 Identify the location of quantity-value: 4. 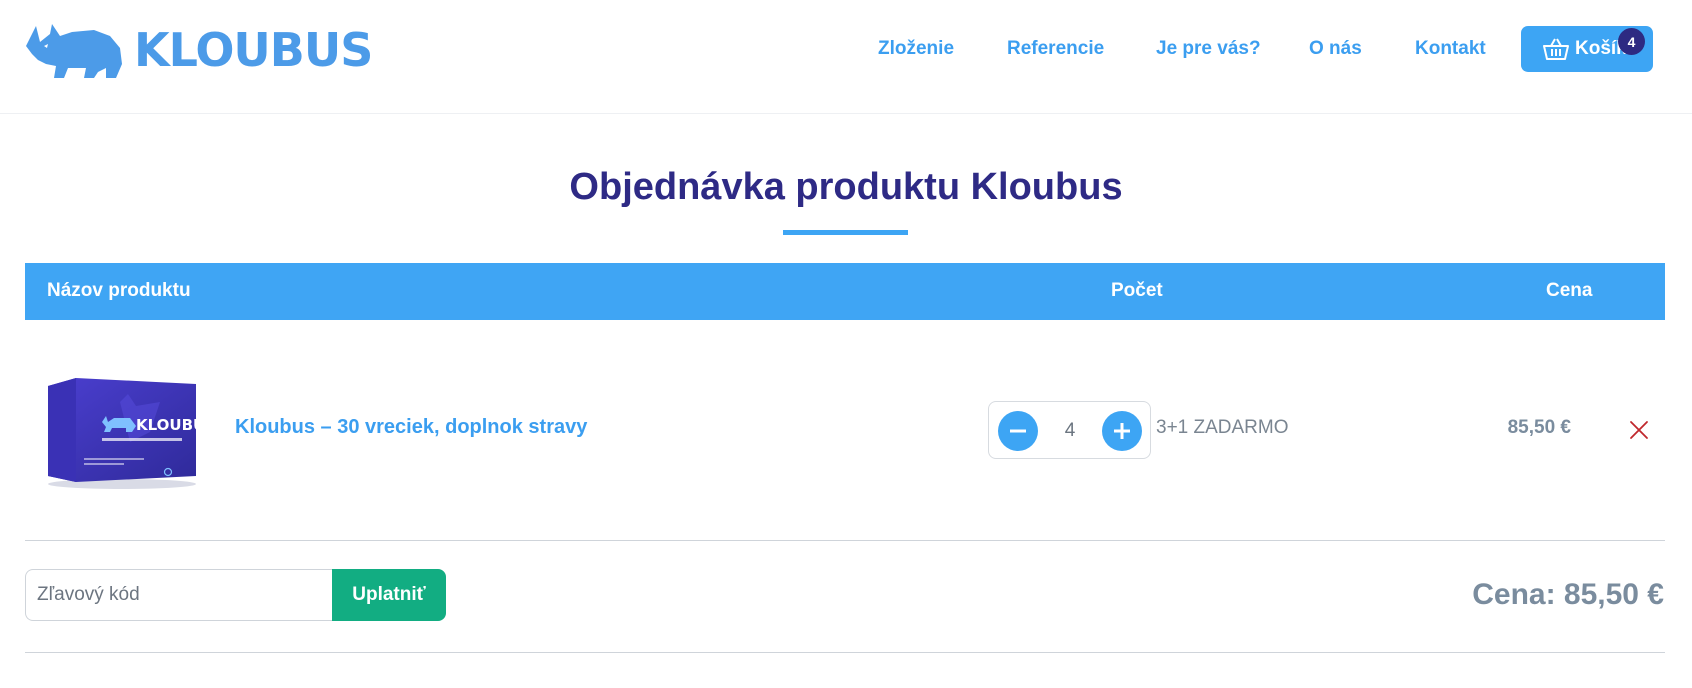
(1070, 431).